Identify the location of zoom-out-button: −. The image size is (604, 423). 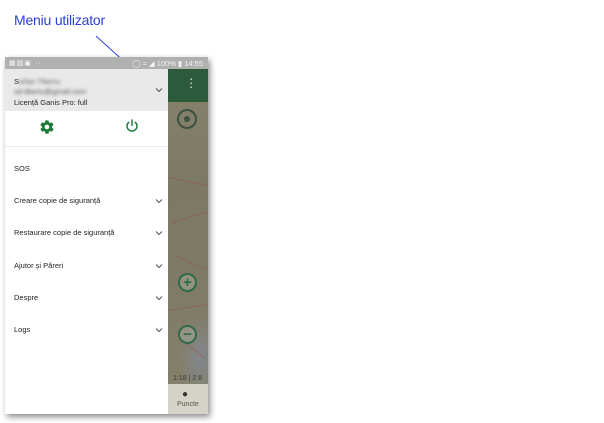
(187, 334).